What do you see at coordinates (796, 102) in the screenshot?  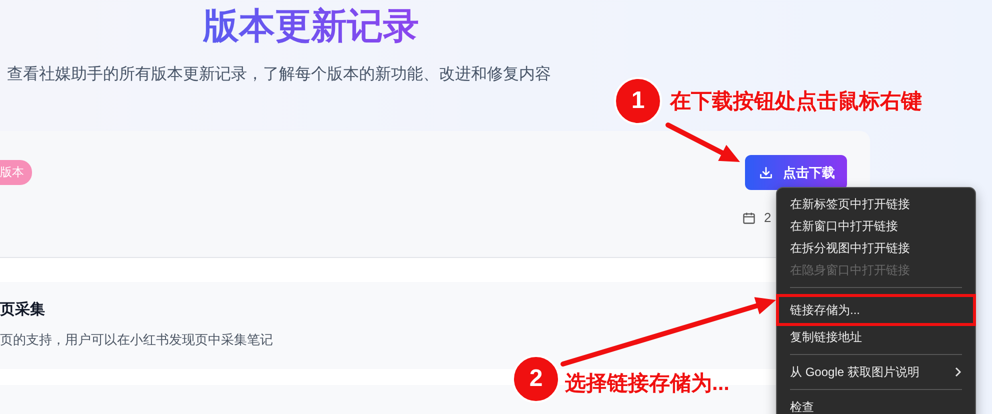 I see `annotation-text: 在下载按钮处点击鼠标右键` at bounding box center [796, 102].